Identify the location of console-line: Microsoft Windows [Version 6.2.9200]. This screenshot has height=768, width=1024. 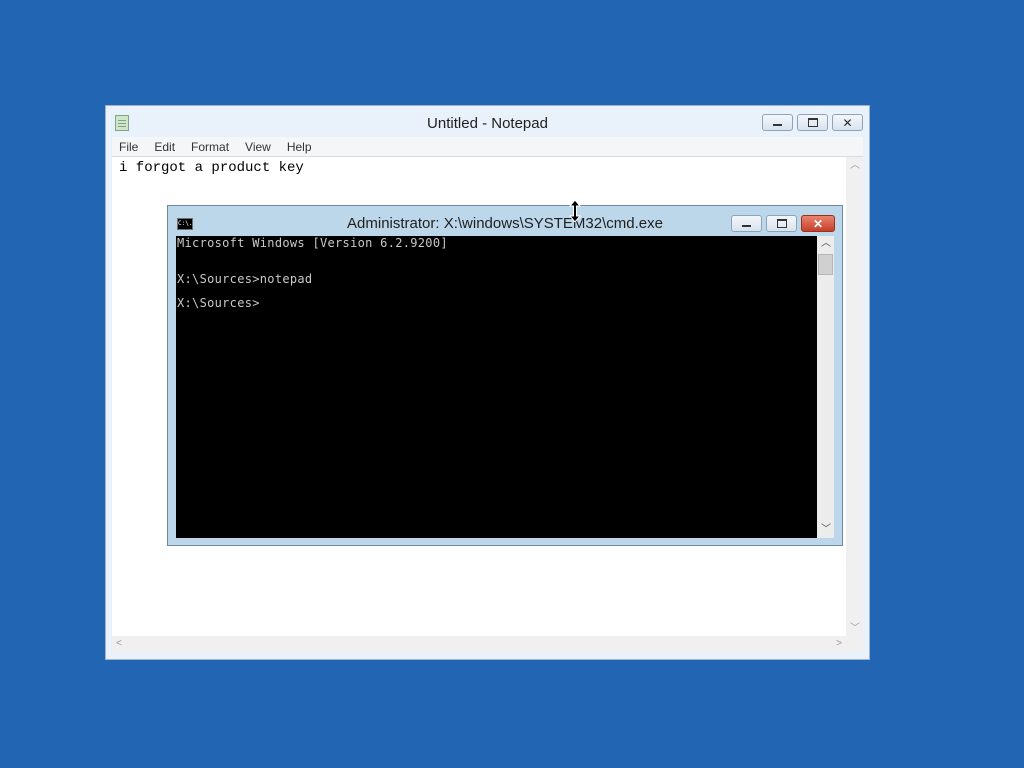
(312, 243).